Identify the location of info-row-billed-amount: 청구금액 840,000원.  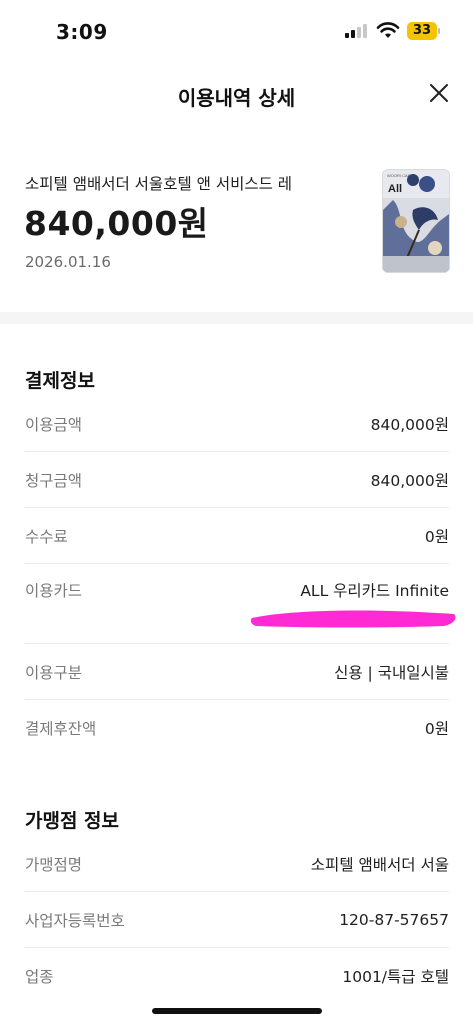
(237, 480).